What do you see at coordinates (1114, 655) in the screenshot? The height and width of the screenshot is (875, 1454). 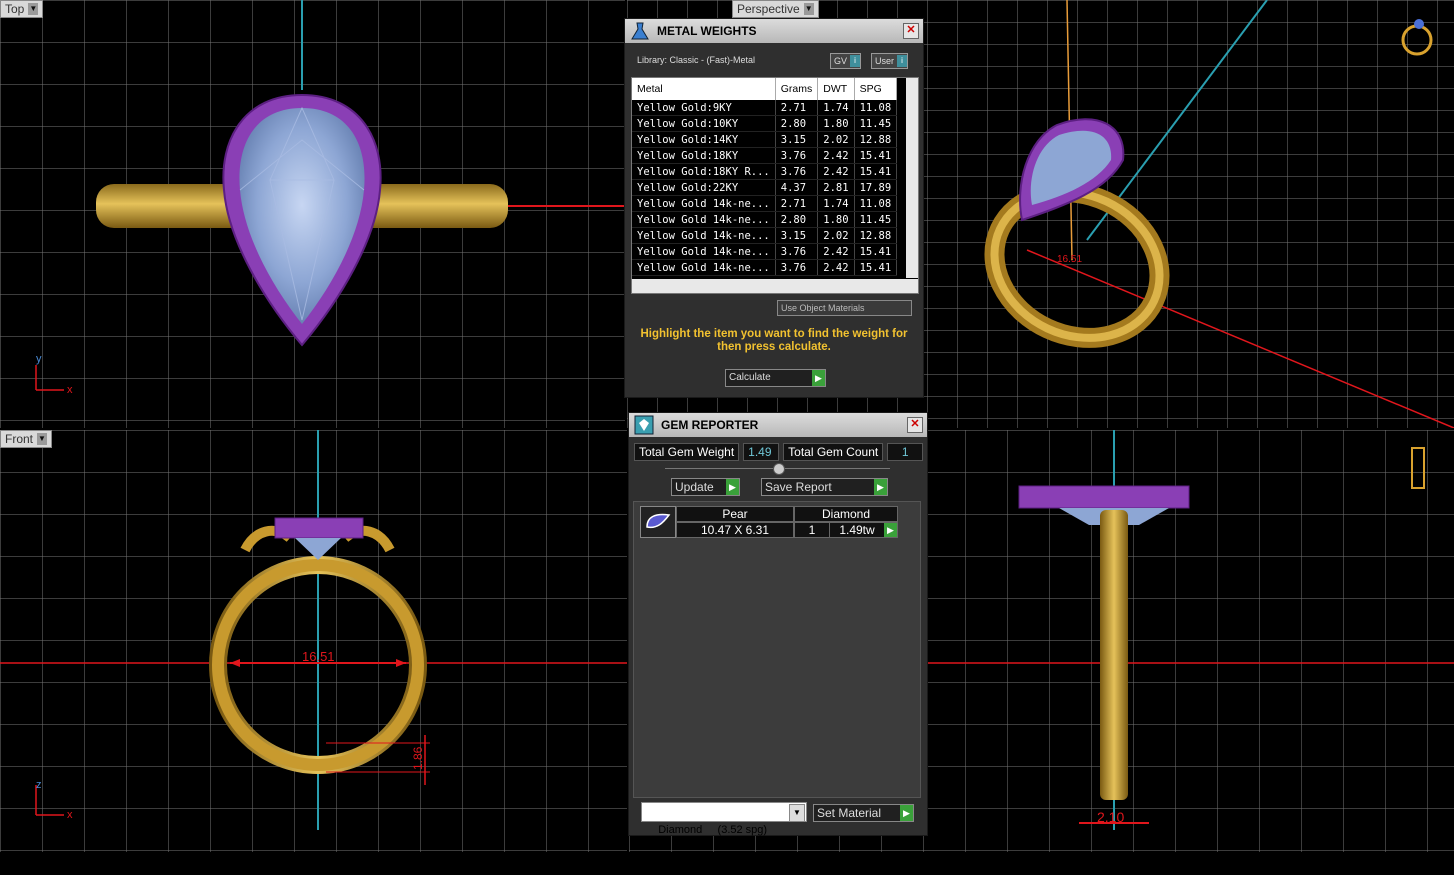 I see `ring-shank-side` at bounding box center [1114, 655].